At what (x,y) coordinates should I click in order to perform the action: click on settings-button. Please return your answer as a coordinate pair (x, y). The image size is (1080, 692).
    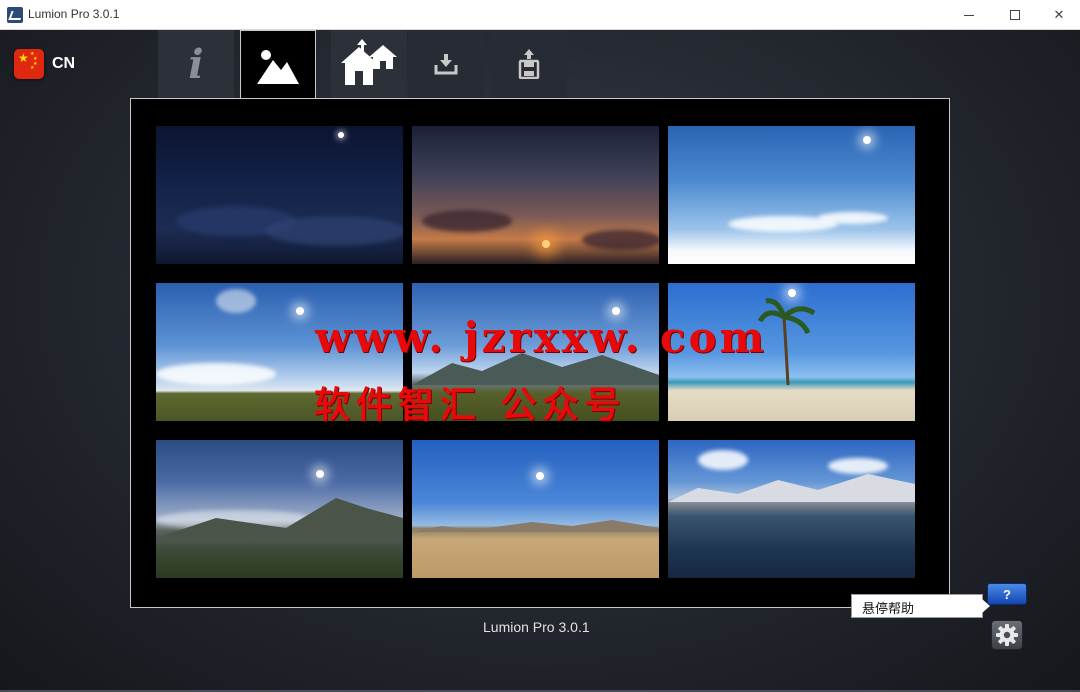
    Looking at the image, I should click on (1007, 635).